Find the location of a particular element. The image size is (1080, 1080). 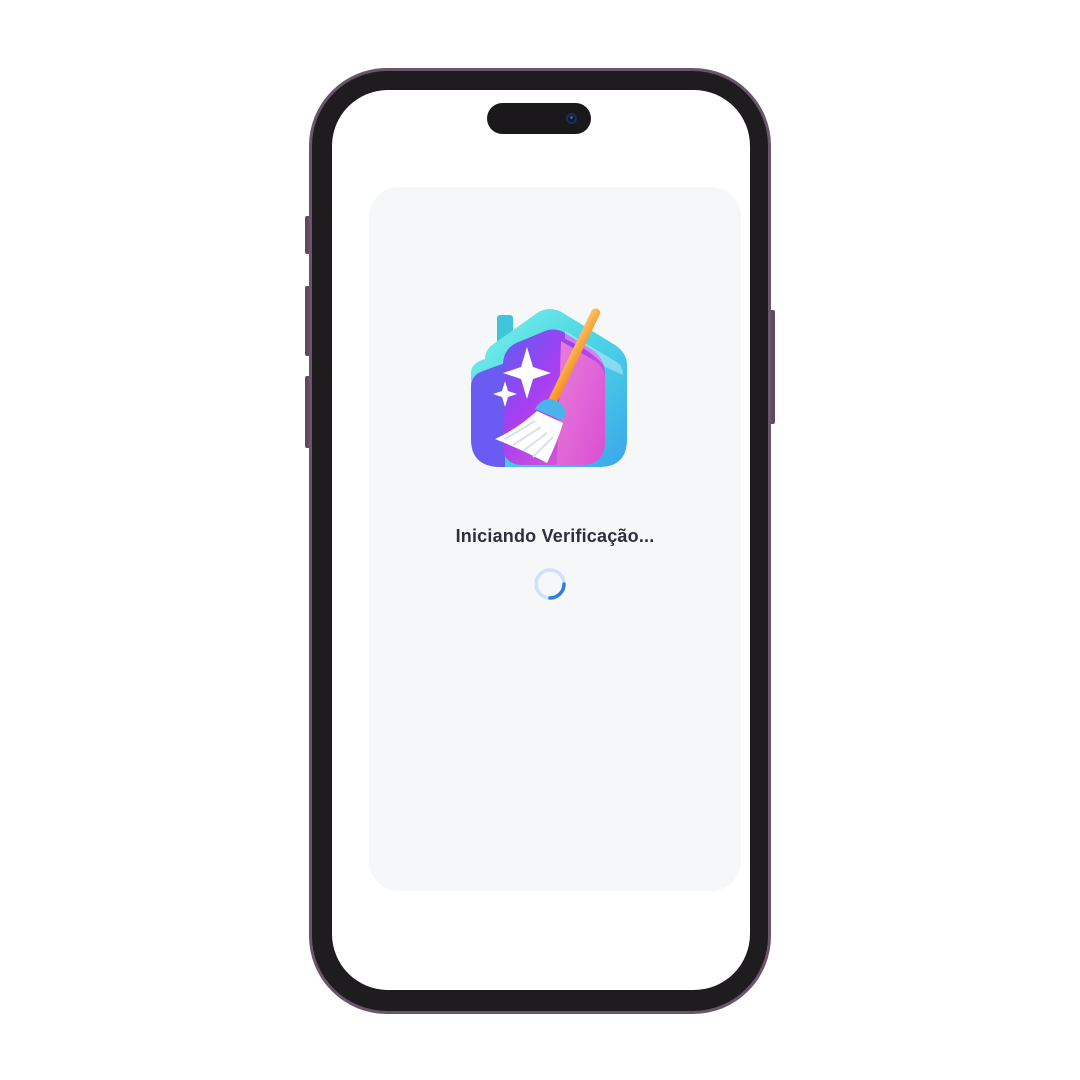

loading-spinner-icon is located at coordinates (550, 584).